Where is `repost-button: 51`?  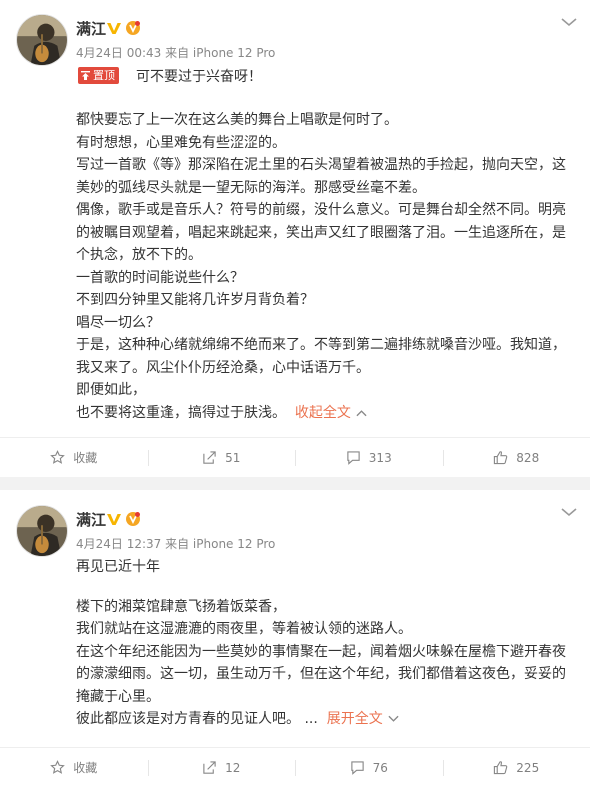 repost-button: 51 is located at coordinates (221, 457).